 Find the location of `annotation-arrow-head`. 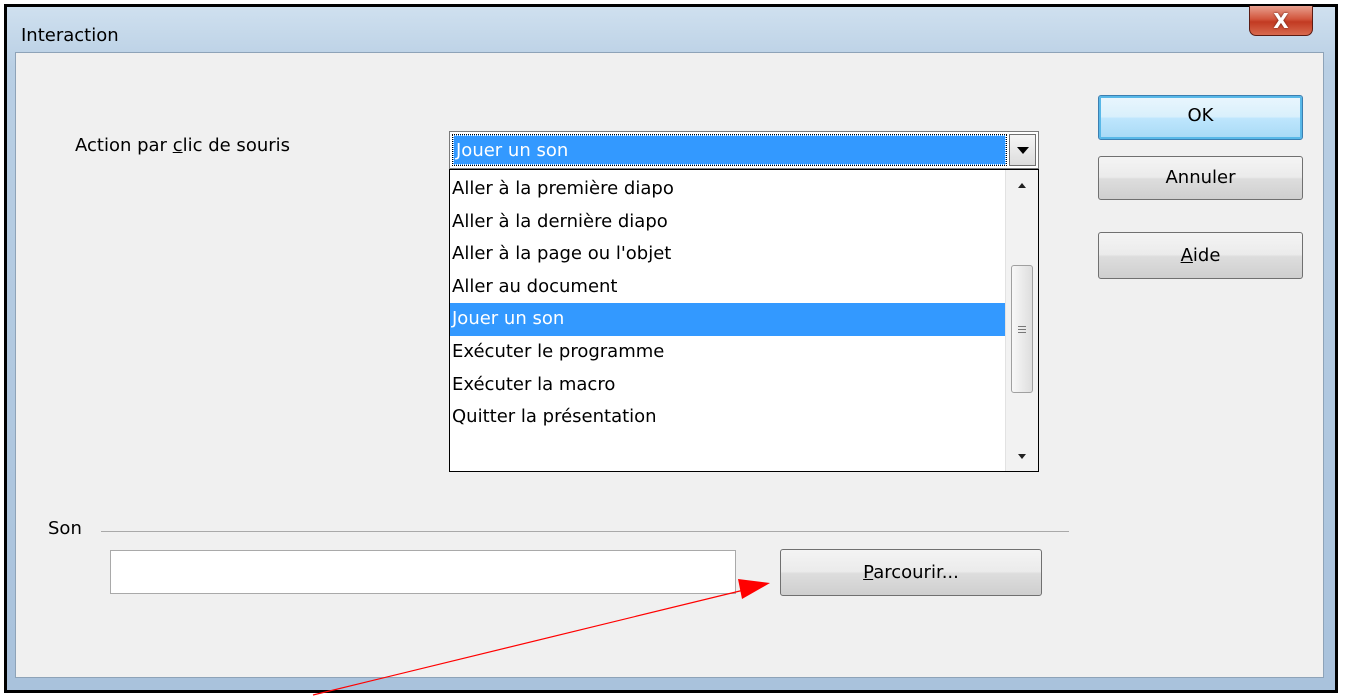

annotation-arrow-head is located at coordinates (754, 589).